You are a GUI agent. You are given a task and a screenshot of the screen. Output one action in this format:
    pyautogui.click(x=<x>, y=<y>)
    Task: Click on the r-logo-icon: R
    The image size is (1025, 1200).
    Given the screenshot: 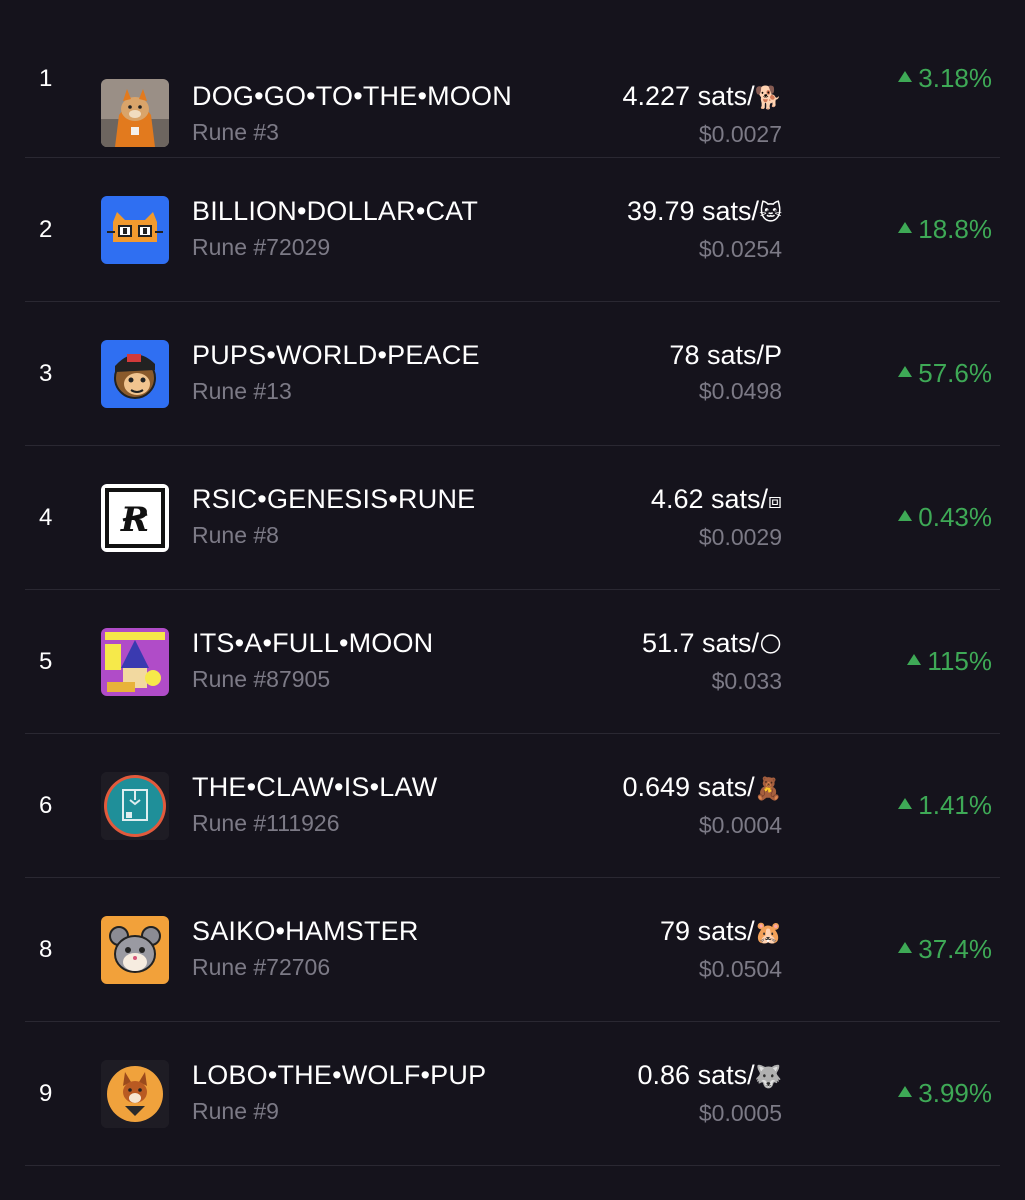 What is the action you would take?
    pyautogui.click(x=135, y=517)
    